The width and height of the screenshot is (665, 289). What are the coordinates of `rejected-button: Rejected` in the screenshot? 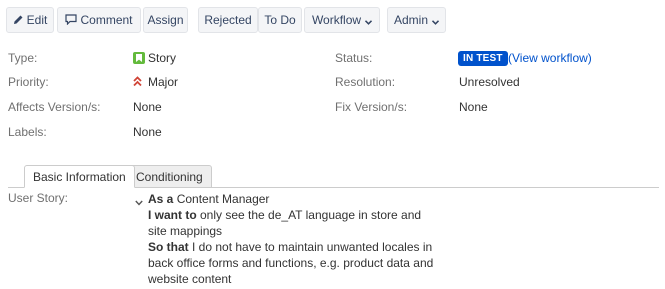 It's located at (228, 20).